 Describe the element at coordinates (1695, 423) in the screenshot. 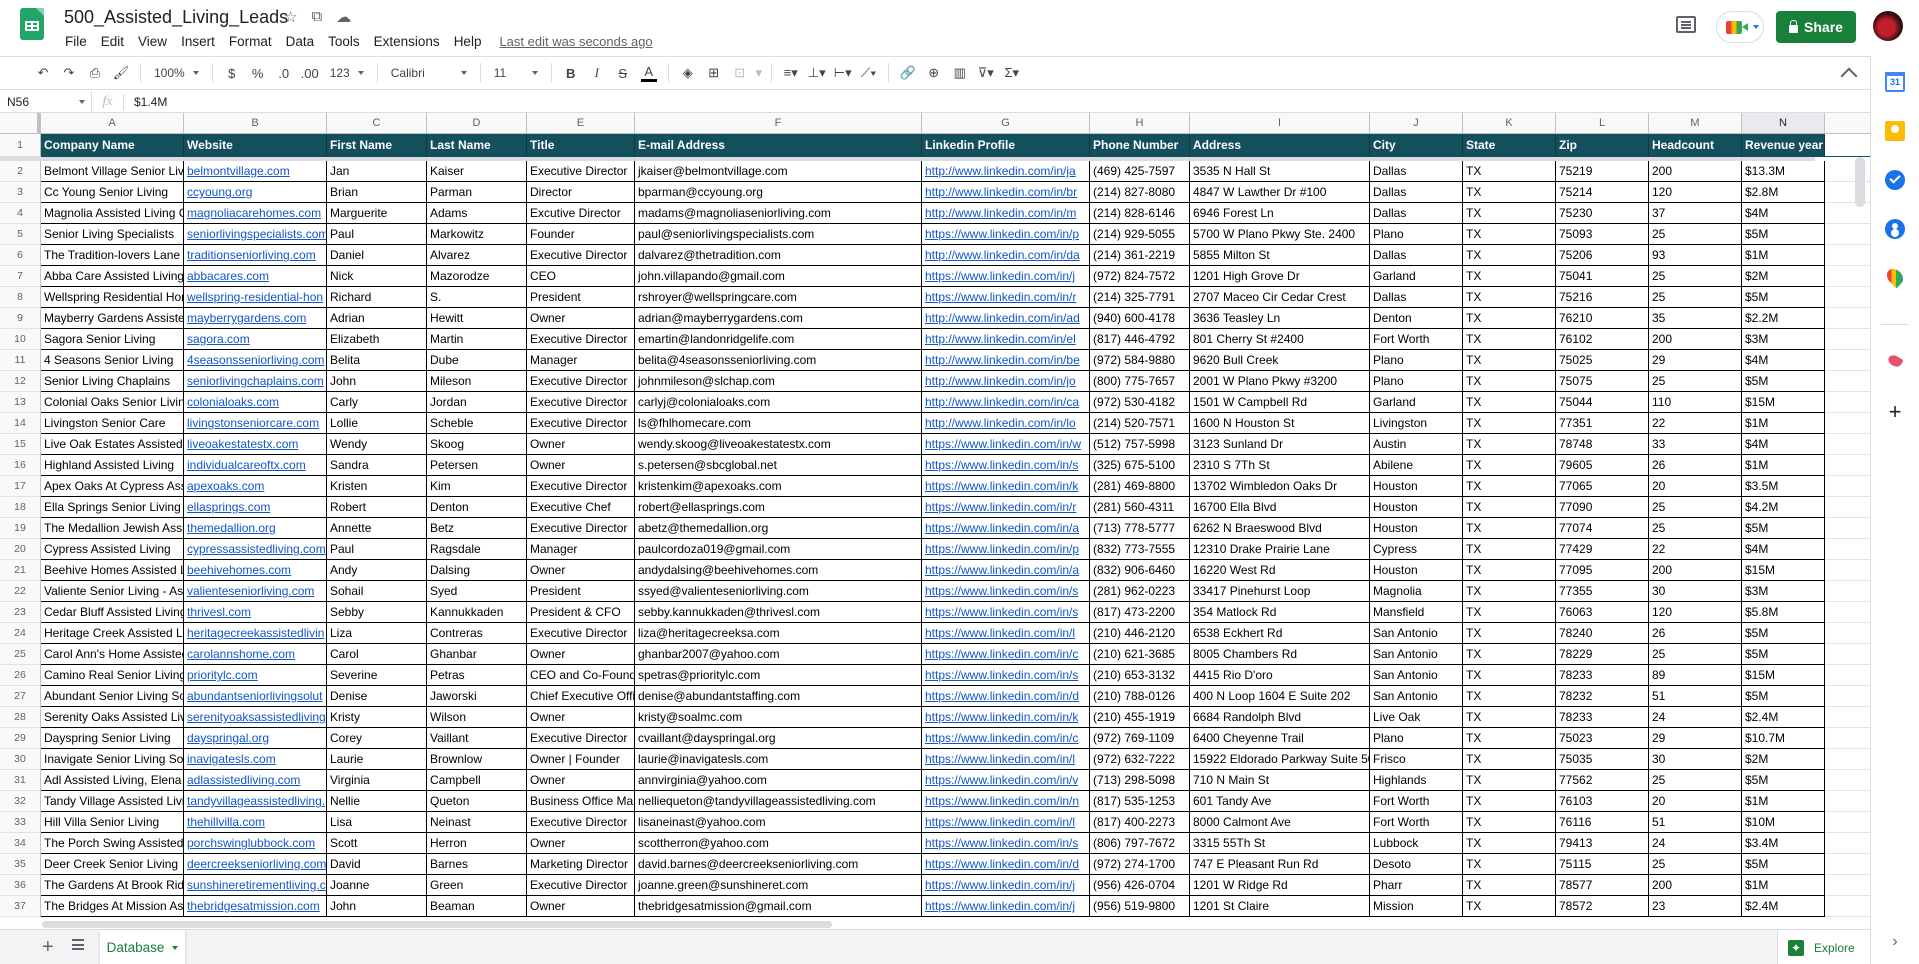

I see `cell: 22` at that location.